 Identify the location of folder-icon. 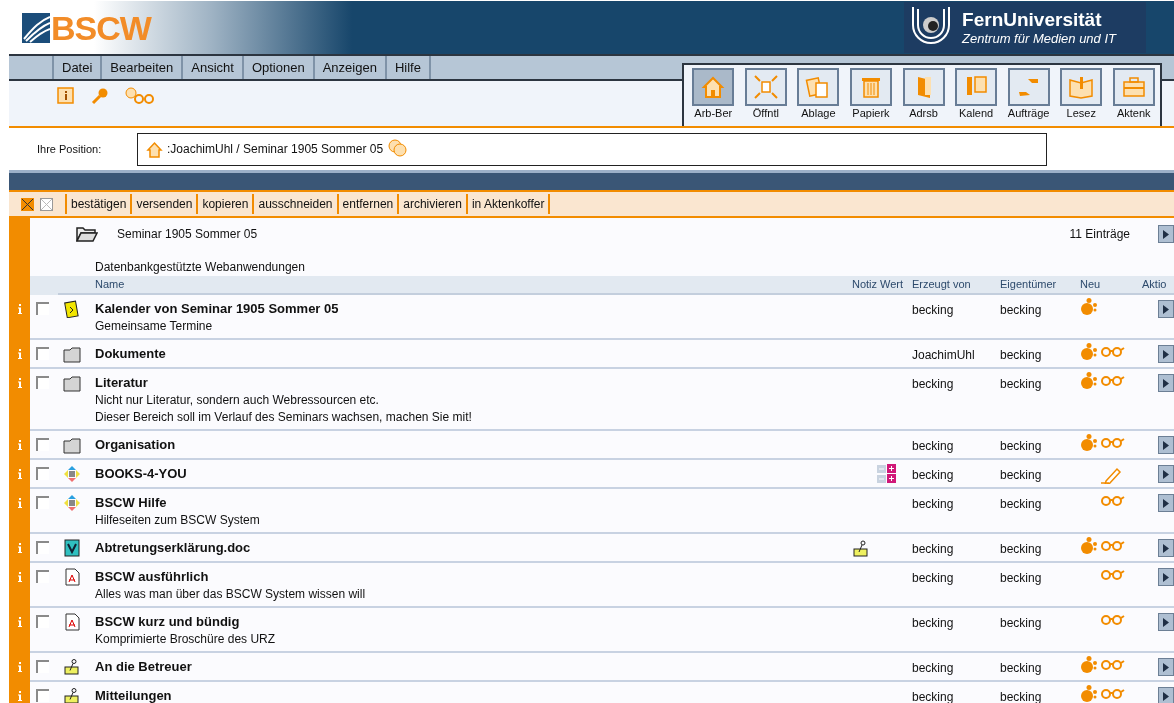
(72, 354).